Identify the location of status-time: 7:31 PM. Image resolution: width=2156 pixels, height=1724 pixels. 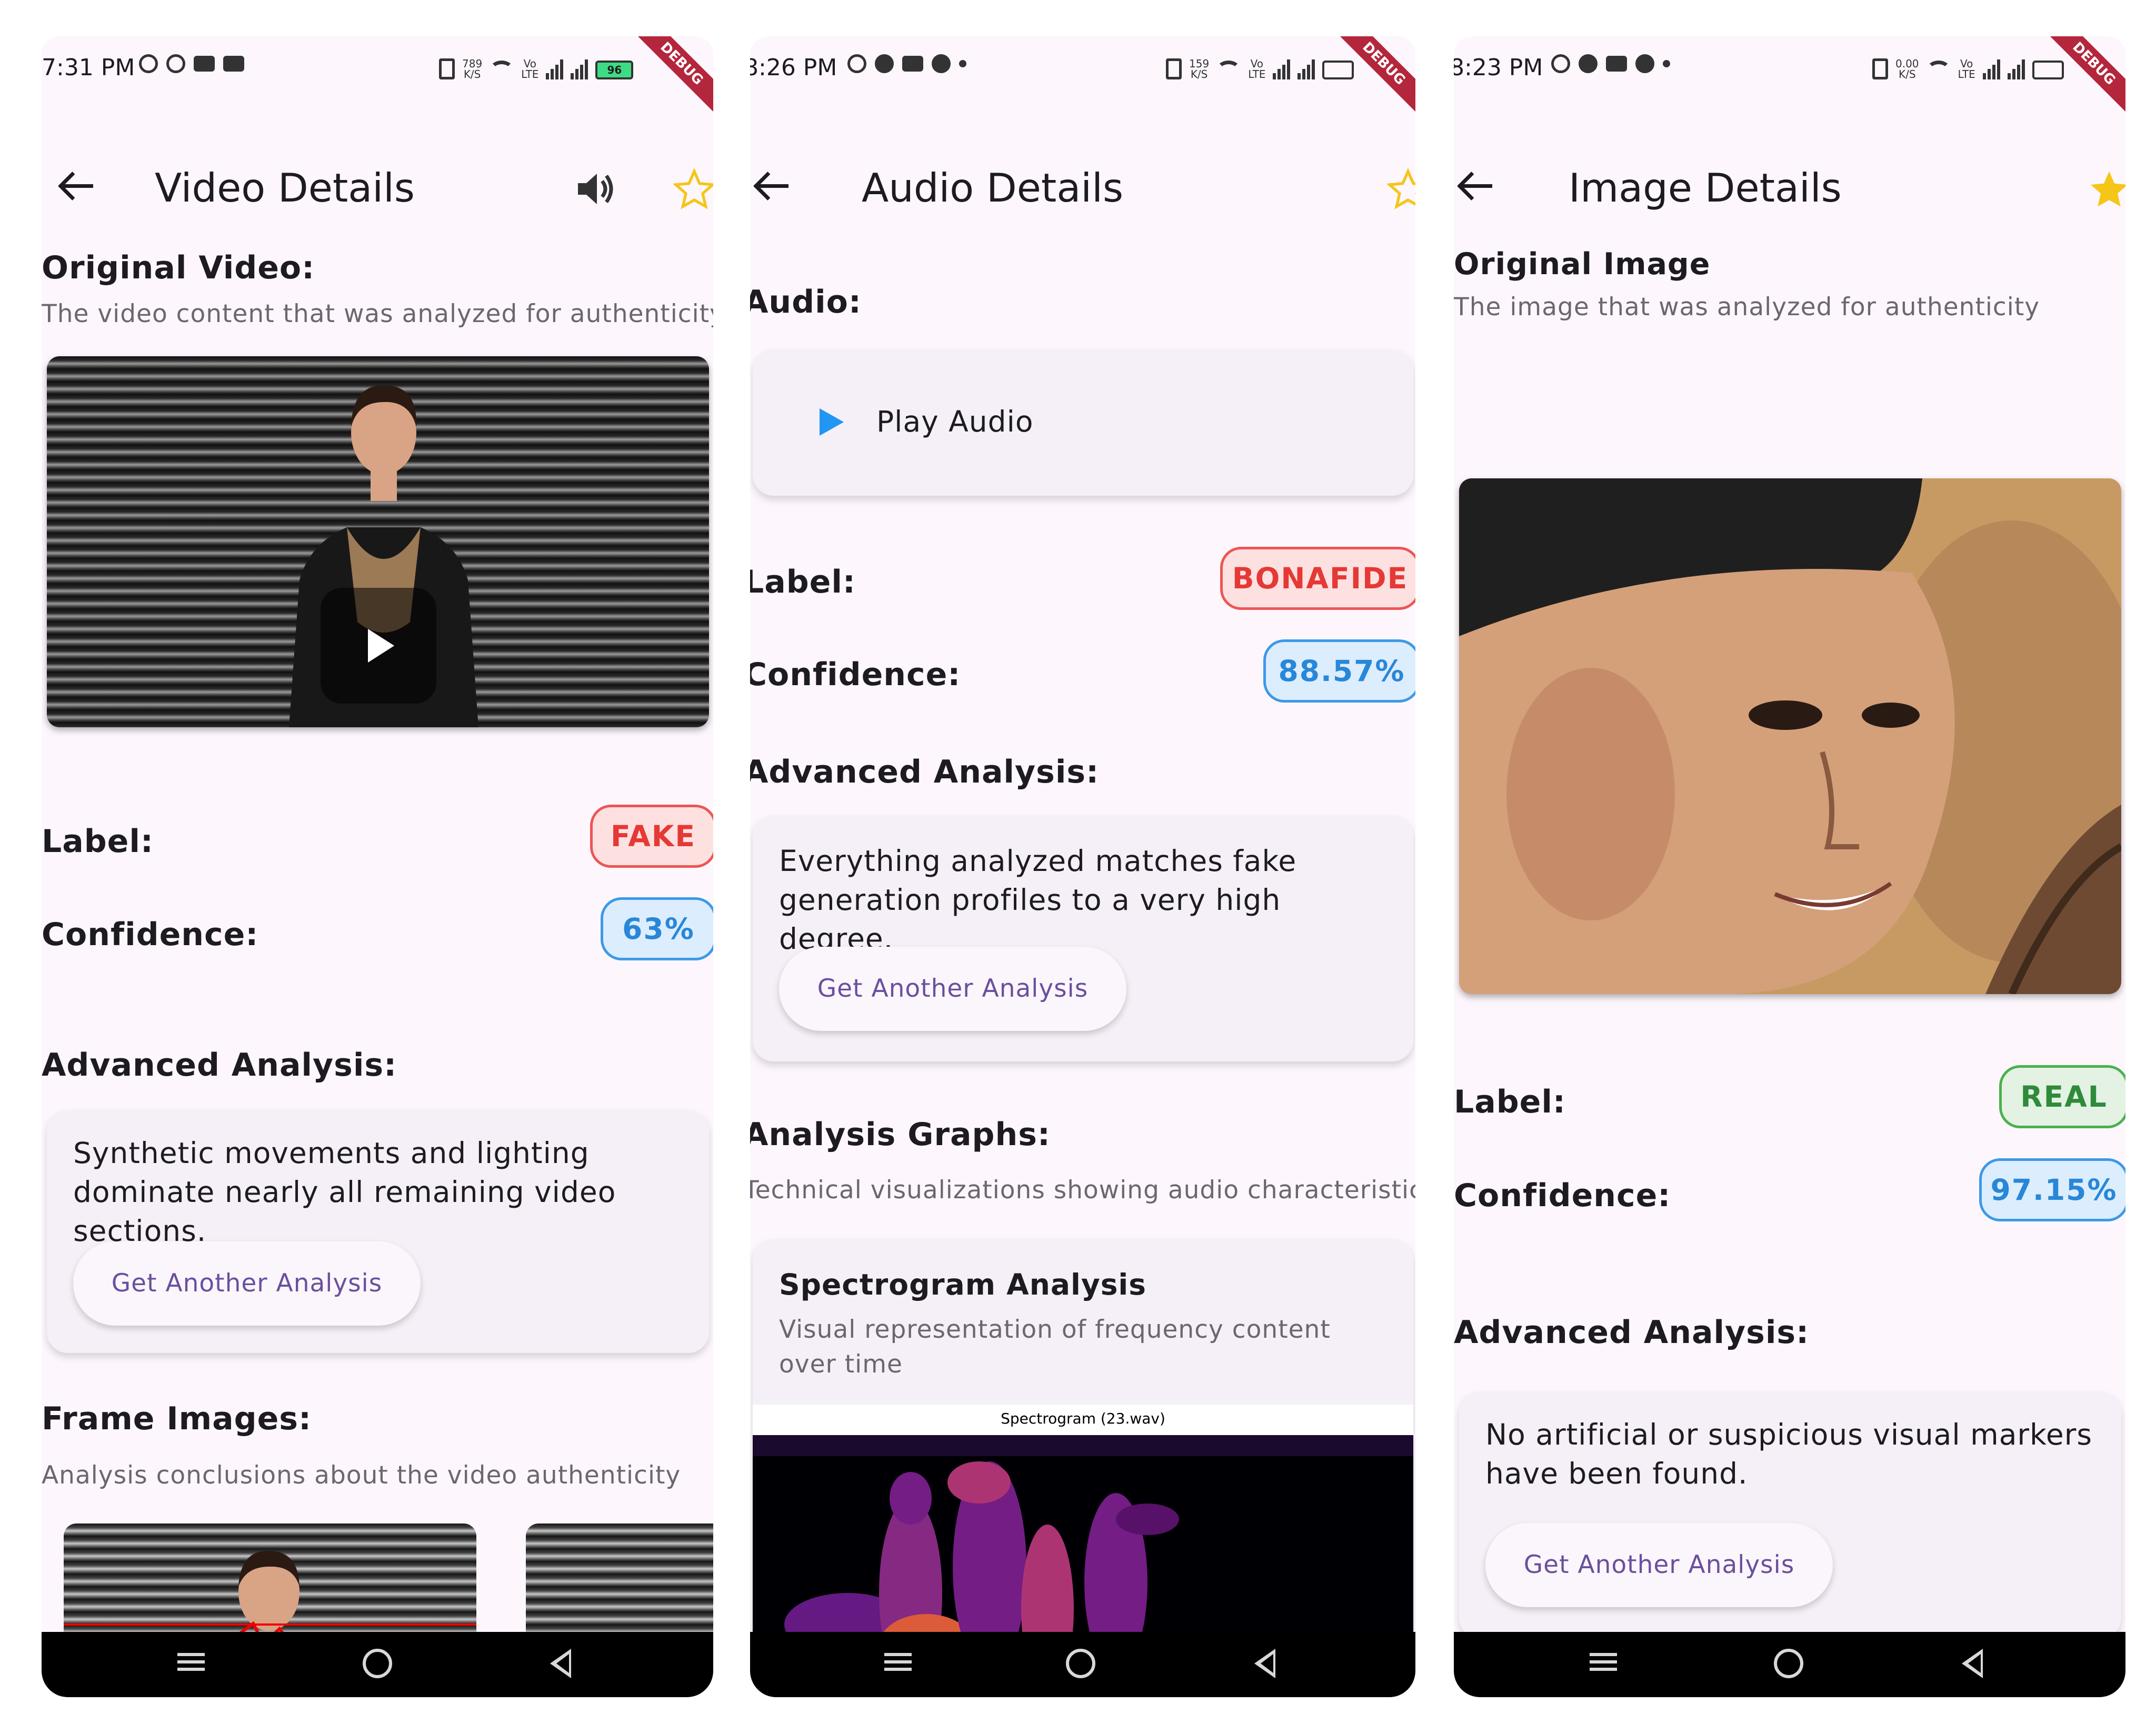
(88, 67).